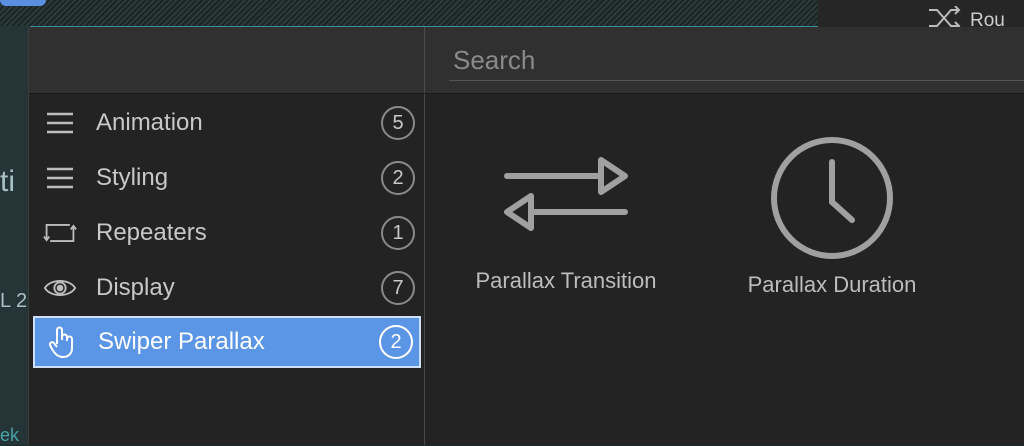 The image size is (1024, 446). Describe the element at coordinates (227, 288) in the screenshot. I see `sidebar-item-display: Display 7` at that location.